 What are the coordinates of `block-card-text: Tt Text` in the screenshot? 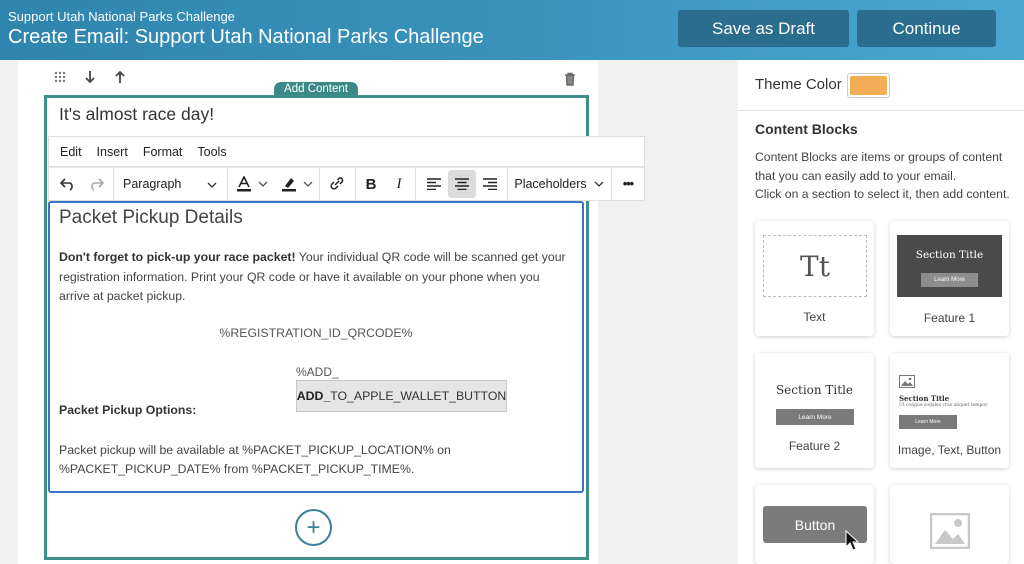 It's located at (814, 278).